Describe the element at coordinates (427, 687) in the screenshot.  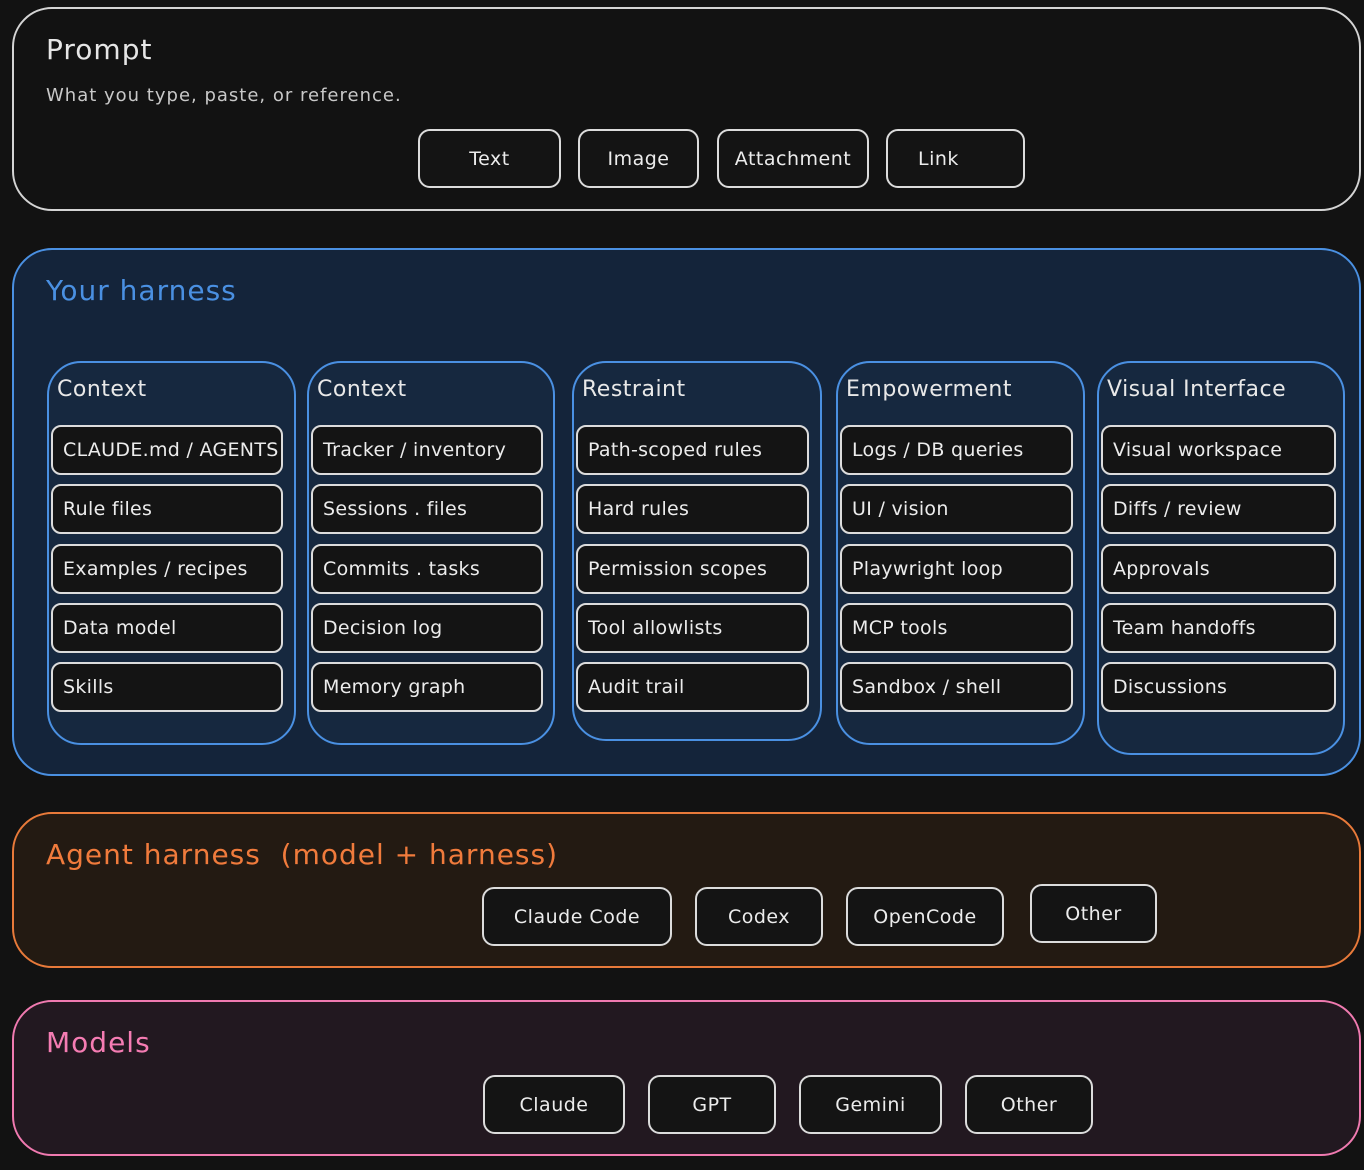
I see `list-item: Memory graph` at that location.